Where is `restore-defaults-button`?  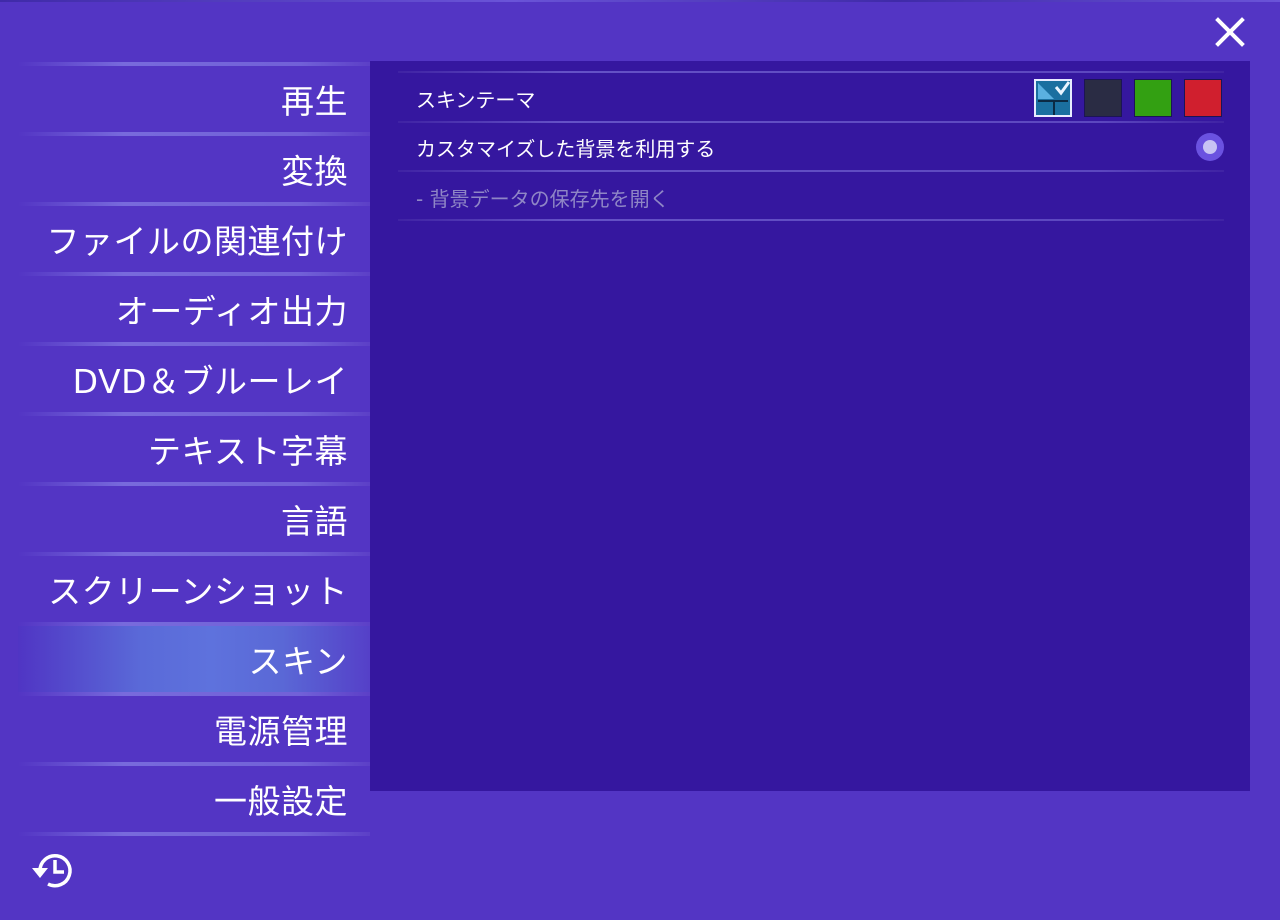 restore-defaults-button is located at coordinates (53, 871).